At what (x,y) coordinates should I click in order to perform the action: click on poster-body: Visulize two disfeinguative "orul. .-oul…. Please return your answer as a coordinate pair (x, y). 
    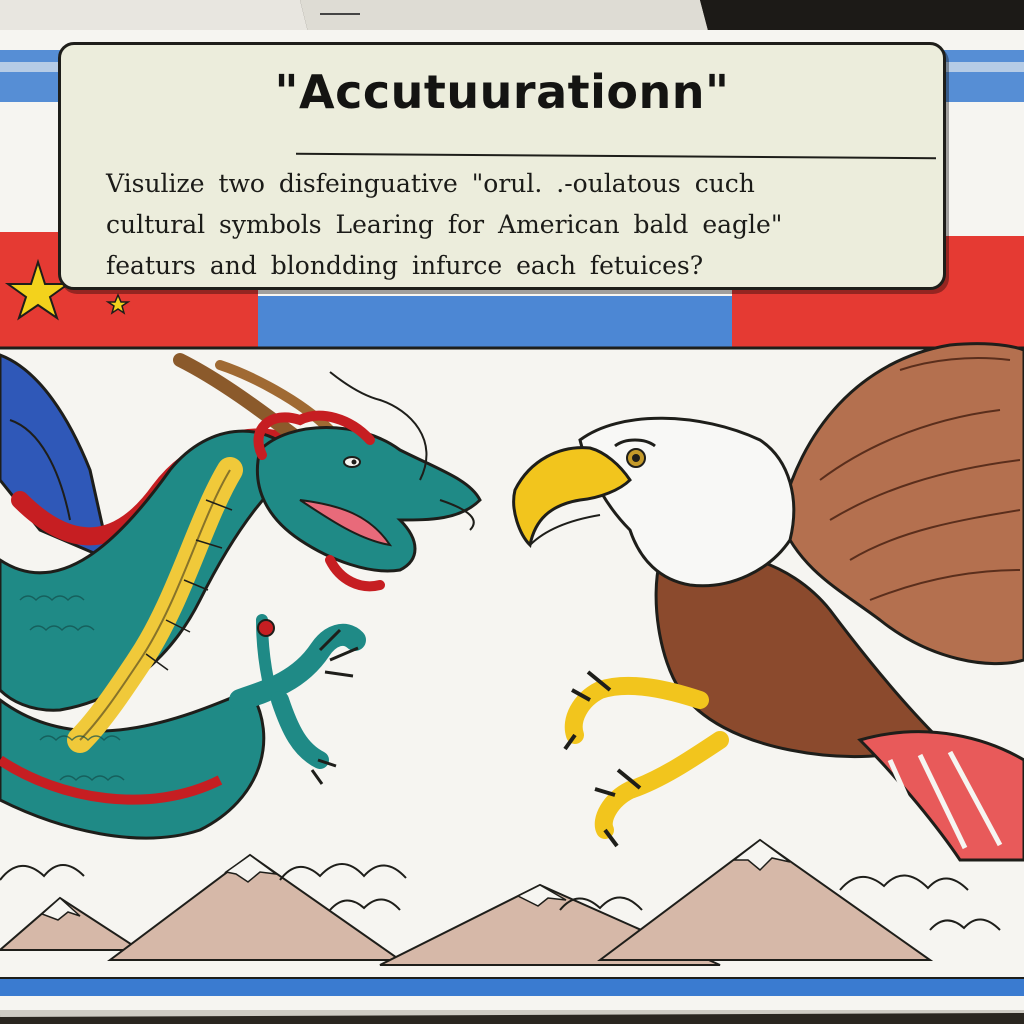
    Looking at the image, I should click on (499, 224).